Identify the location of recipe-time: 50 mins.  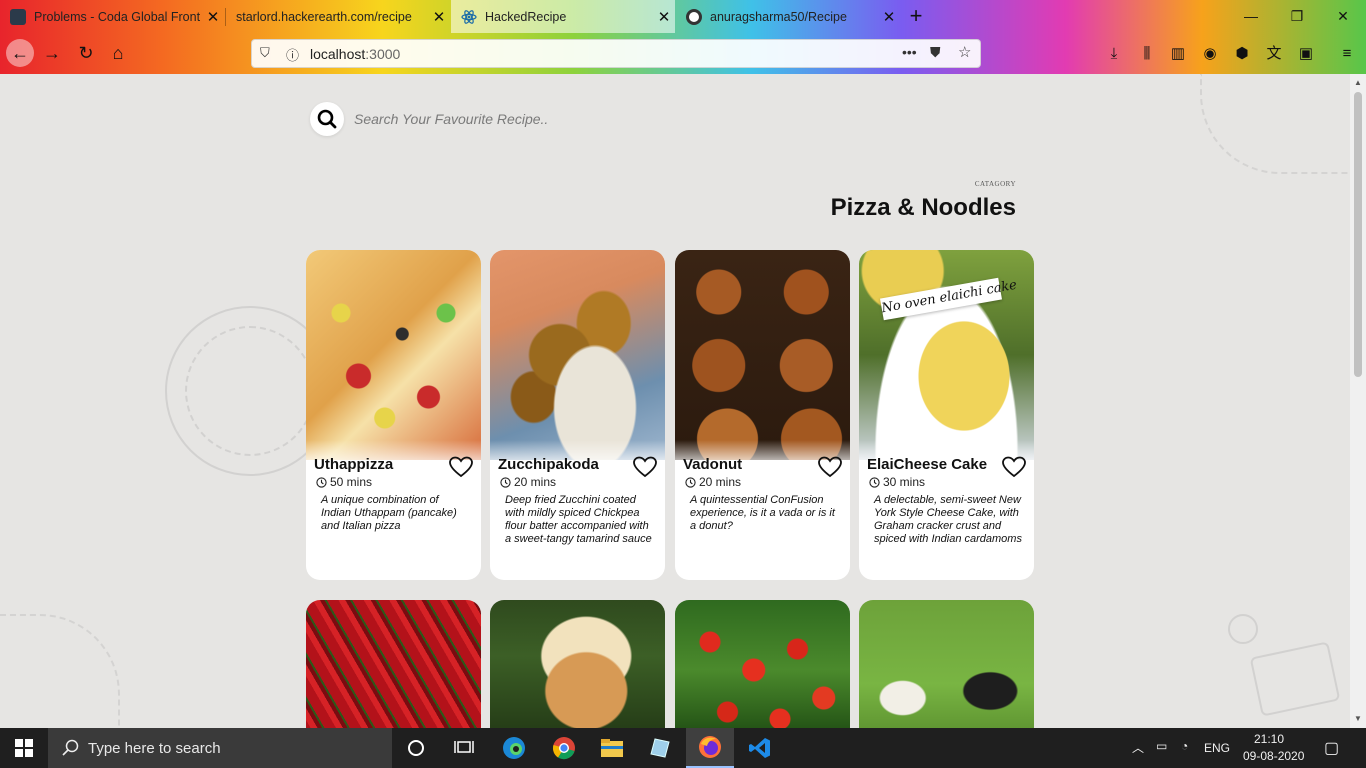
(344, 482).